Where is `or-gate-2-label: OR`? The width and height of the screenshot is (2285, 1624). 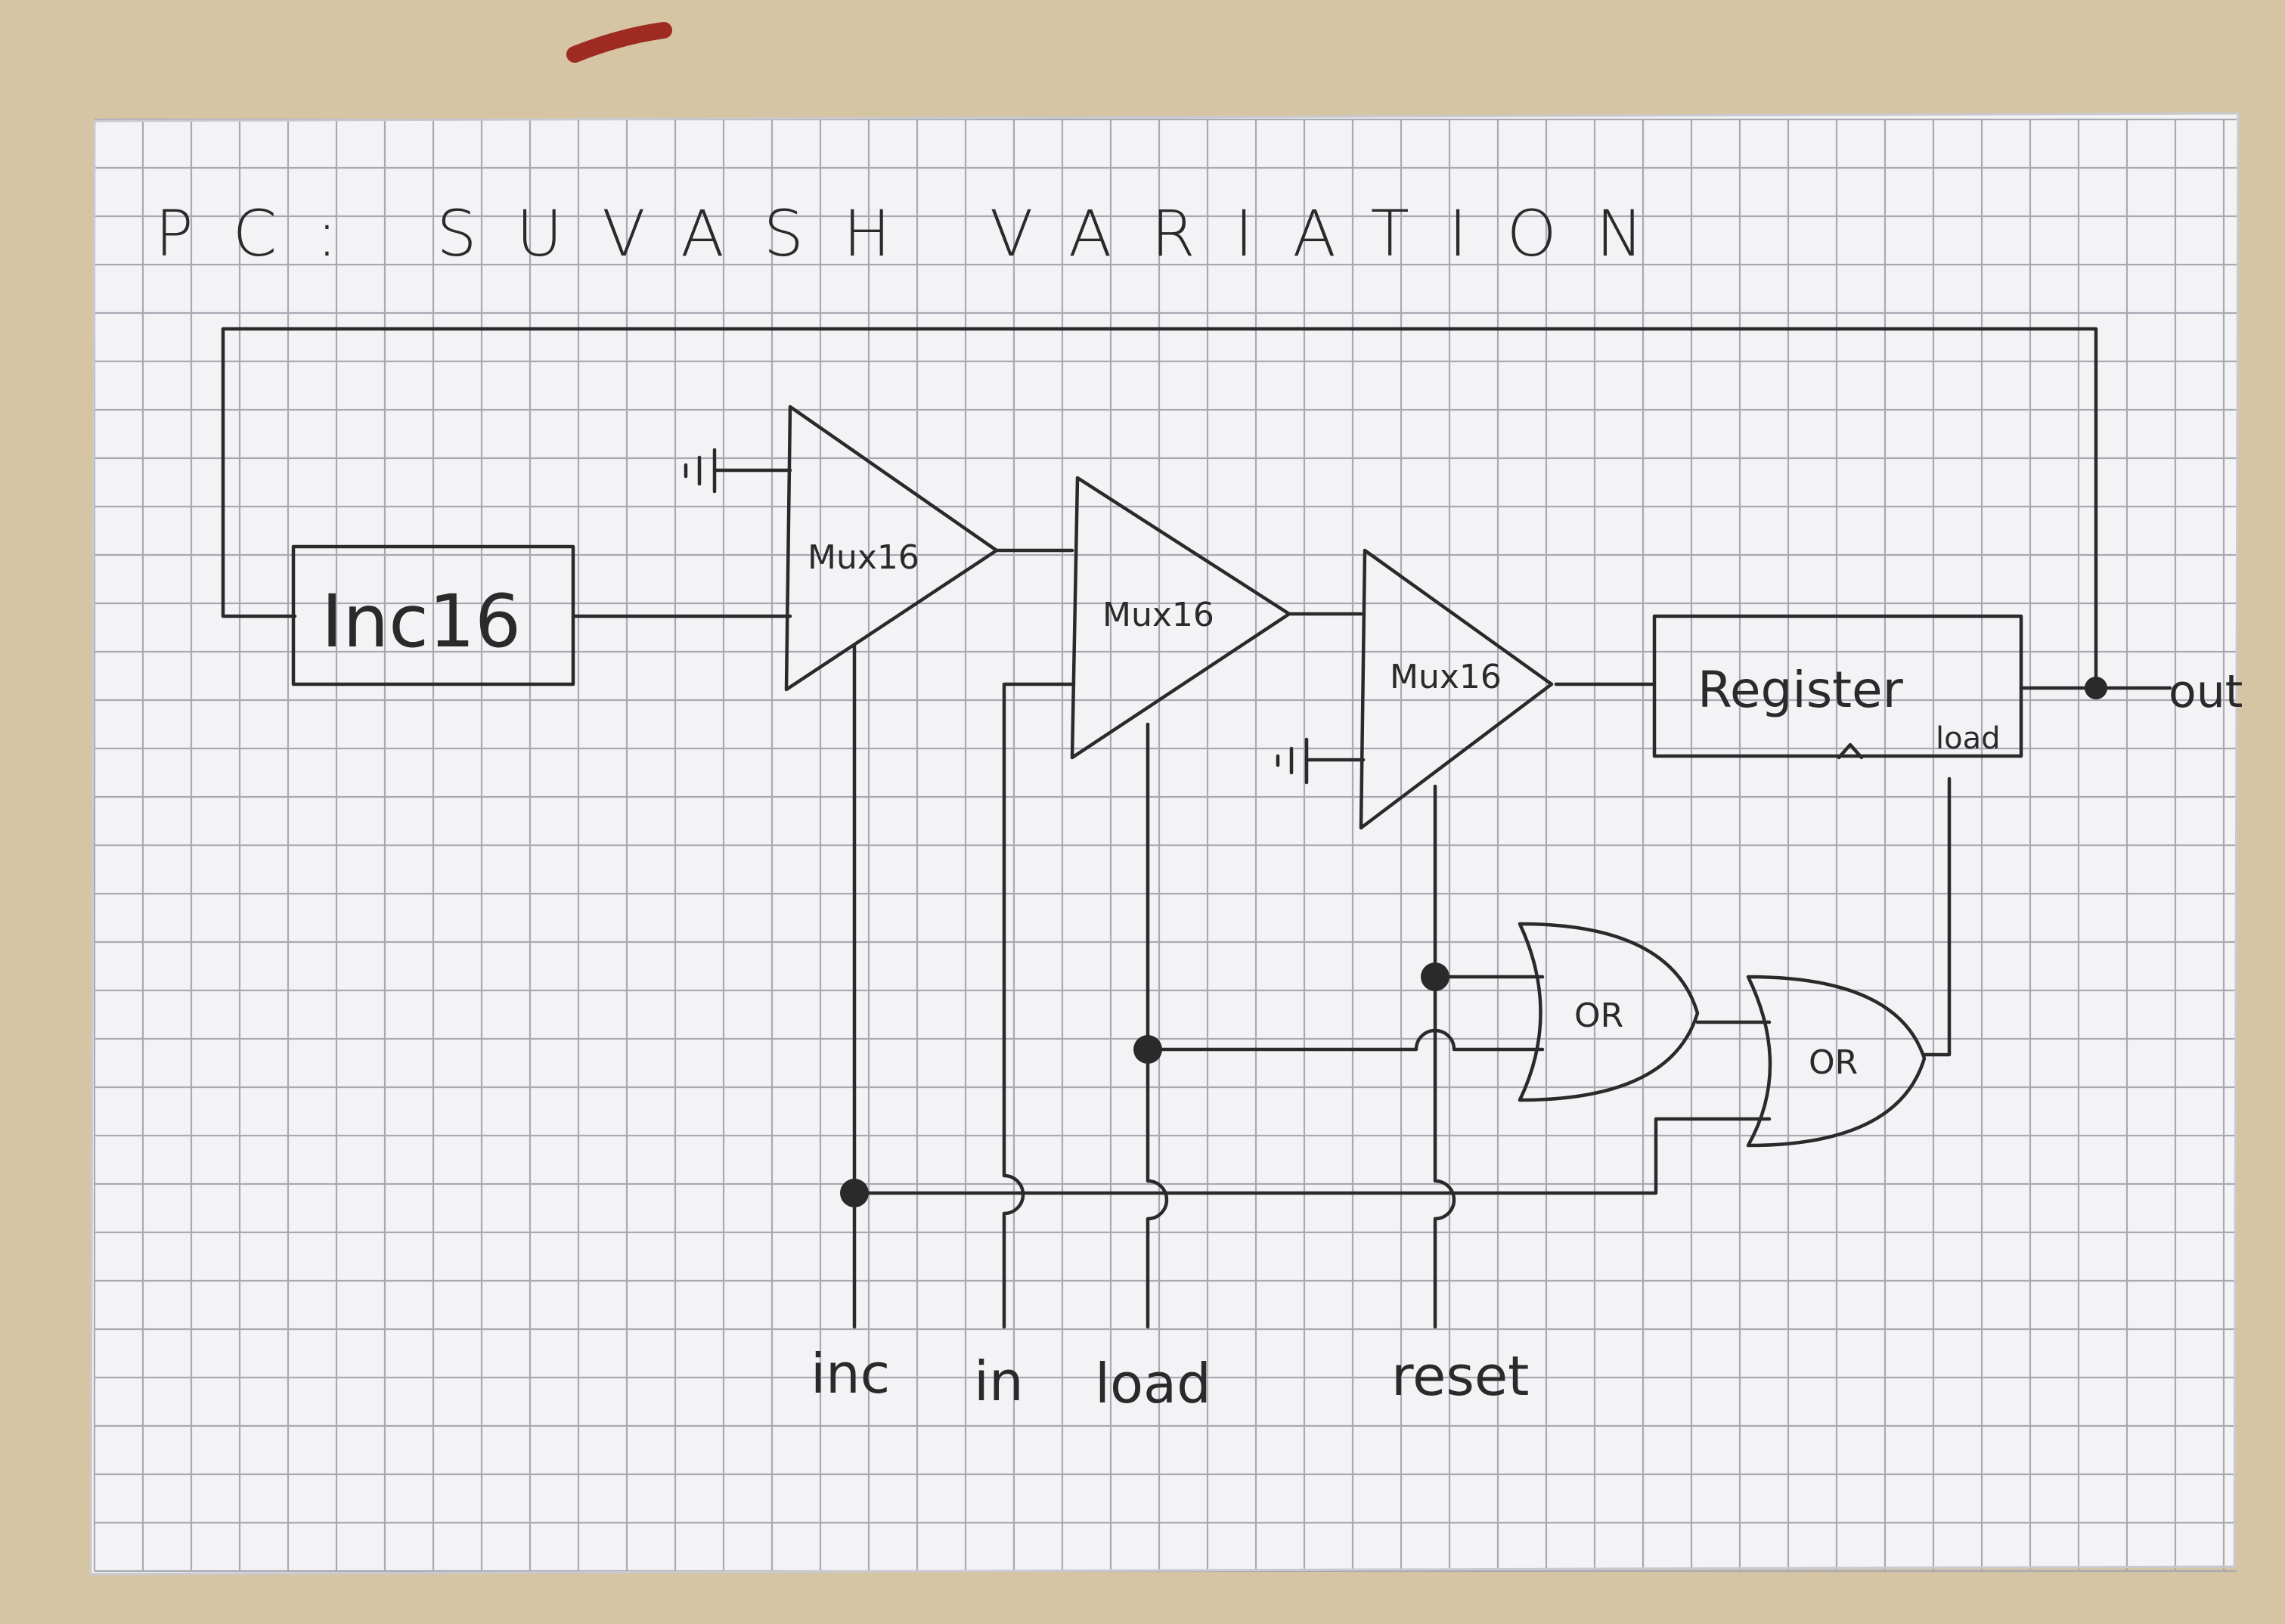
or-gate-2-label: OR is located at coordinates (1833, 1062).